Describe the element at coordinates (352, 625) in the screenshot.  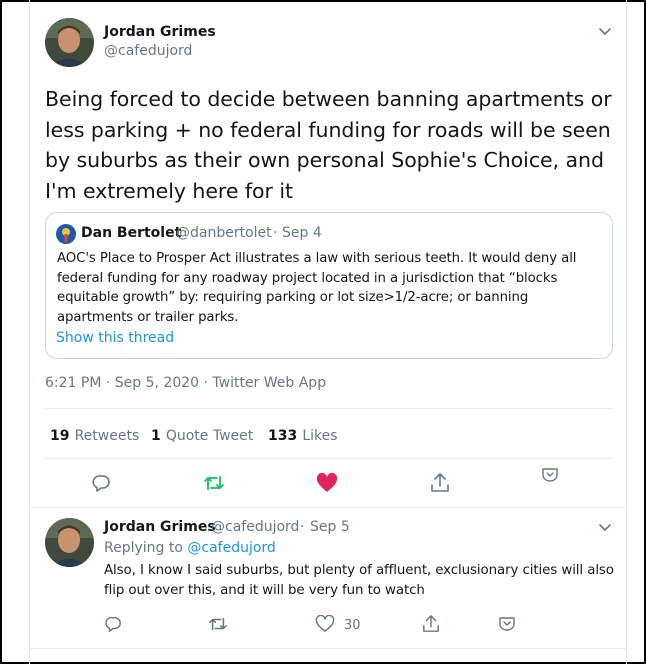
I see `reply-likes-count: 30` at that location.